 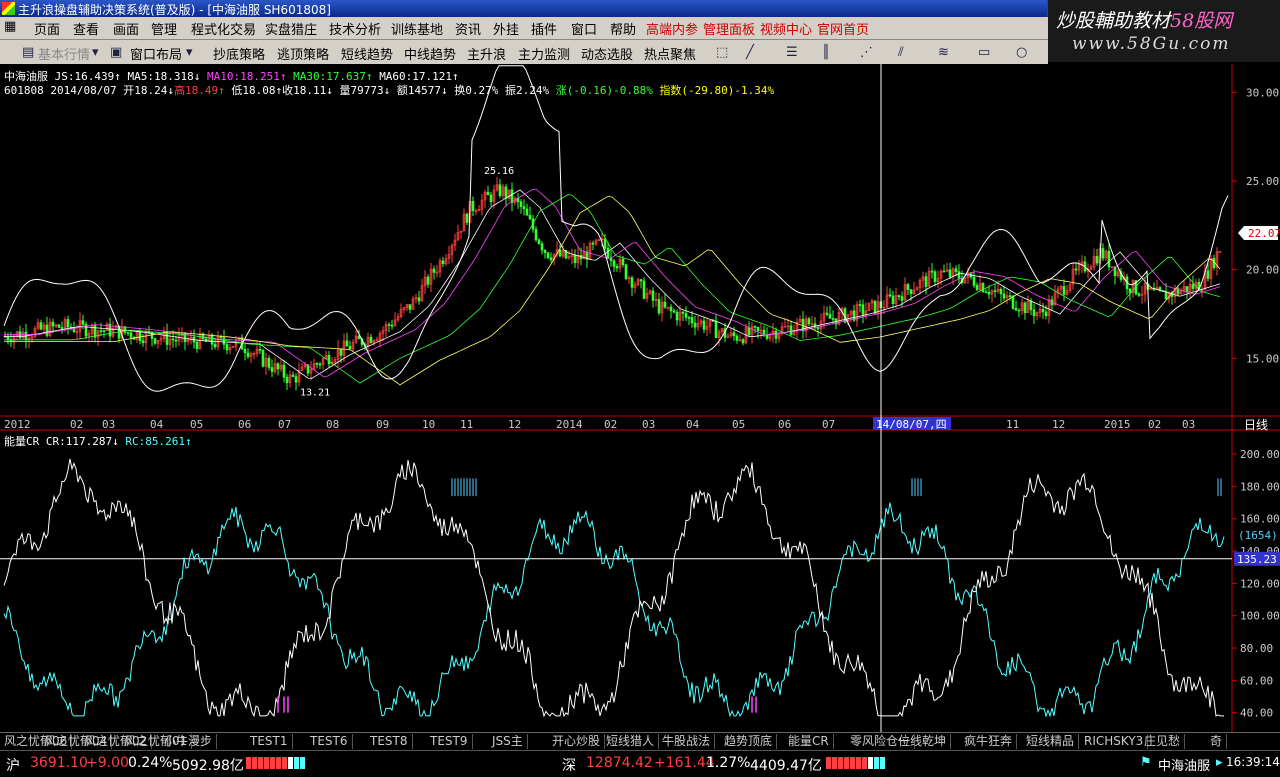 I want to click on cr-tick-label: 80.00, so click(x=1256, y=648).